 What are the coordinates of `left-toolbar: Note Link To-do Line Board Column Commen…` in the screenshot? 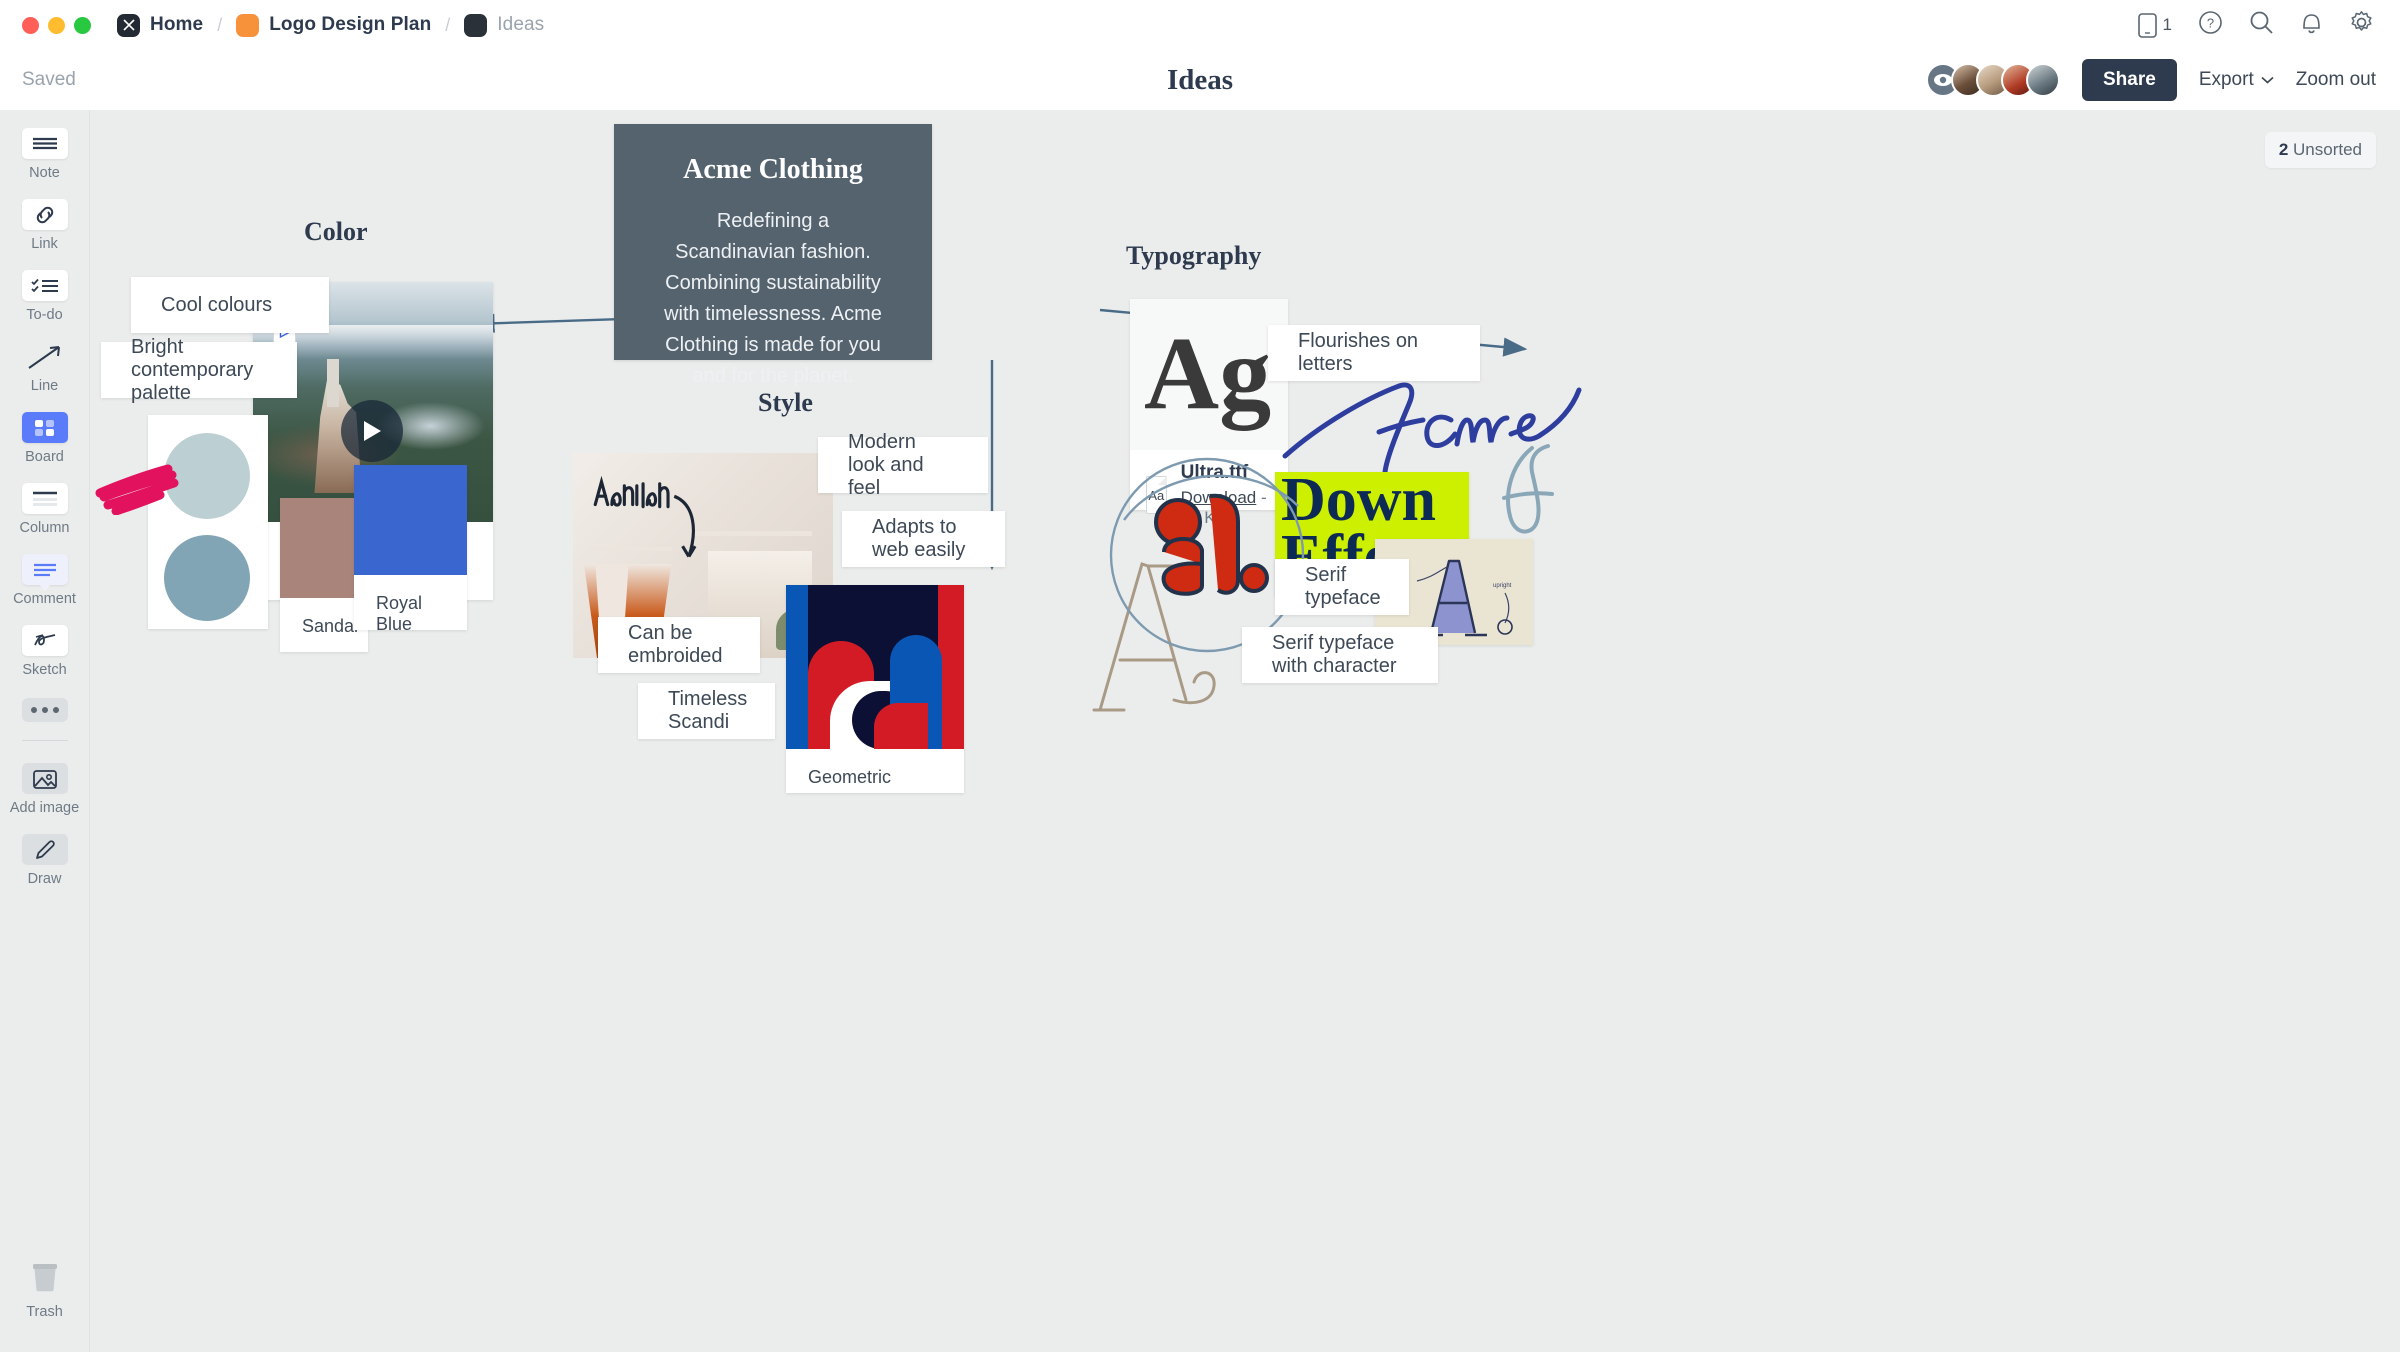 It's located at (45, 731).